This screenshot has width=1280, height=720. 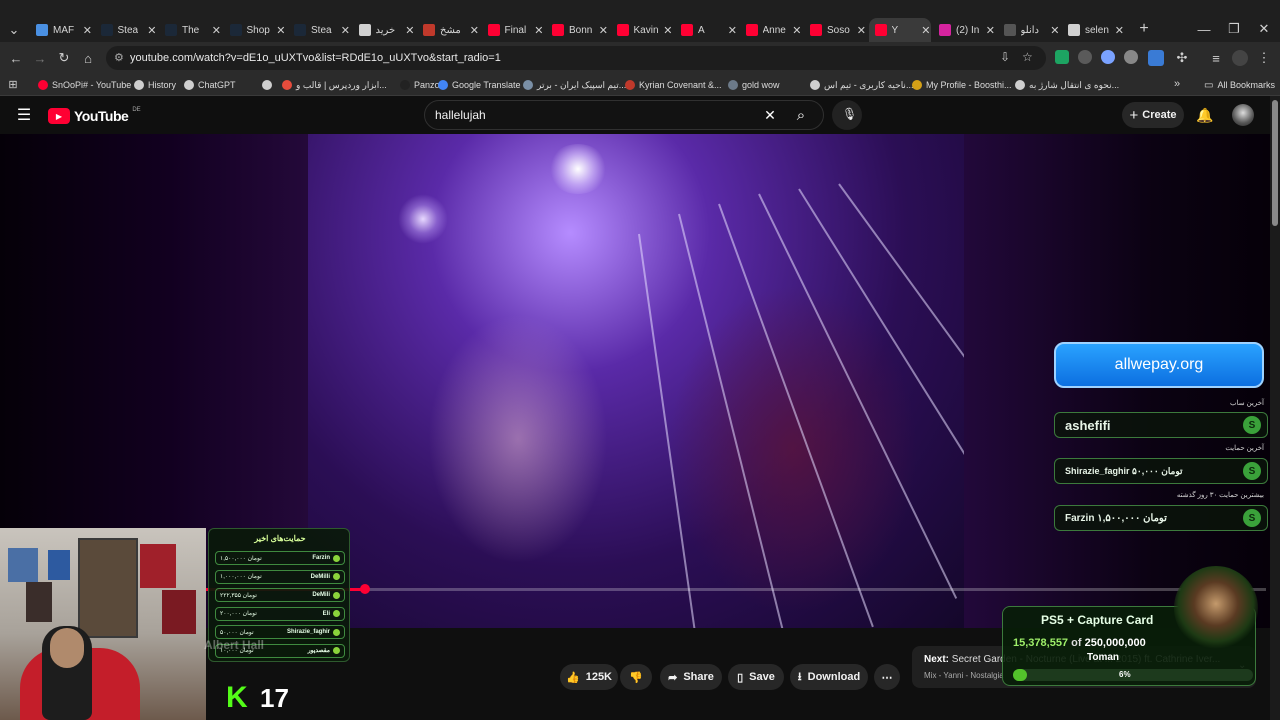 What do you see at coordinates (321, 595) in the screenshot?
I see `support-donor-name: DeMili` at bounding box center [321, 595].